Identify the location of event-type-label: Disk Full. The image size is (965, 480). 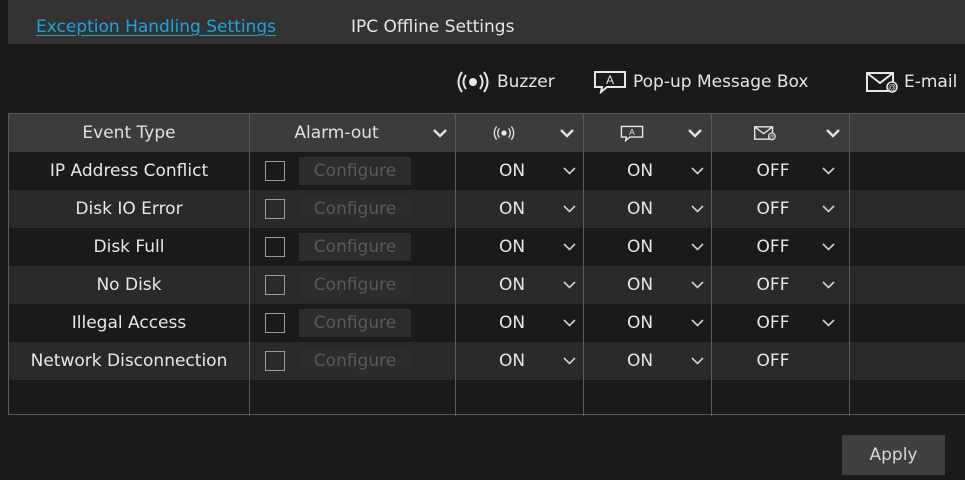
(129, 247).